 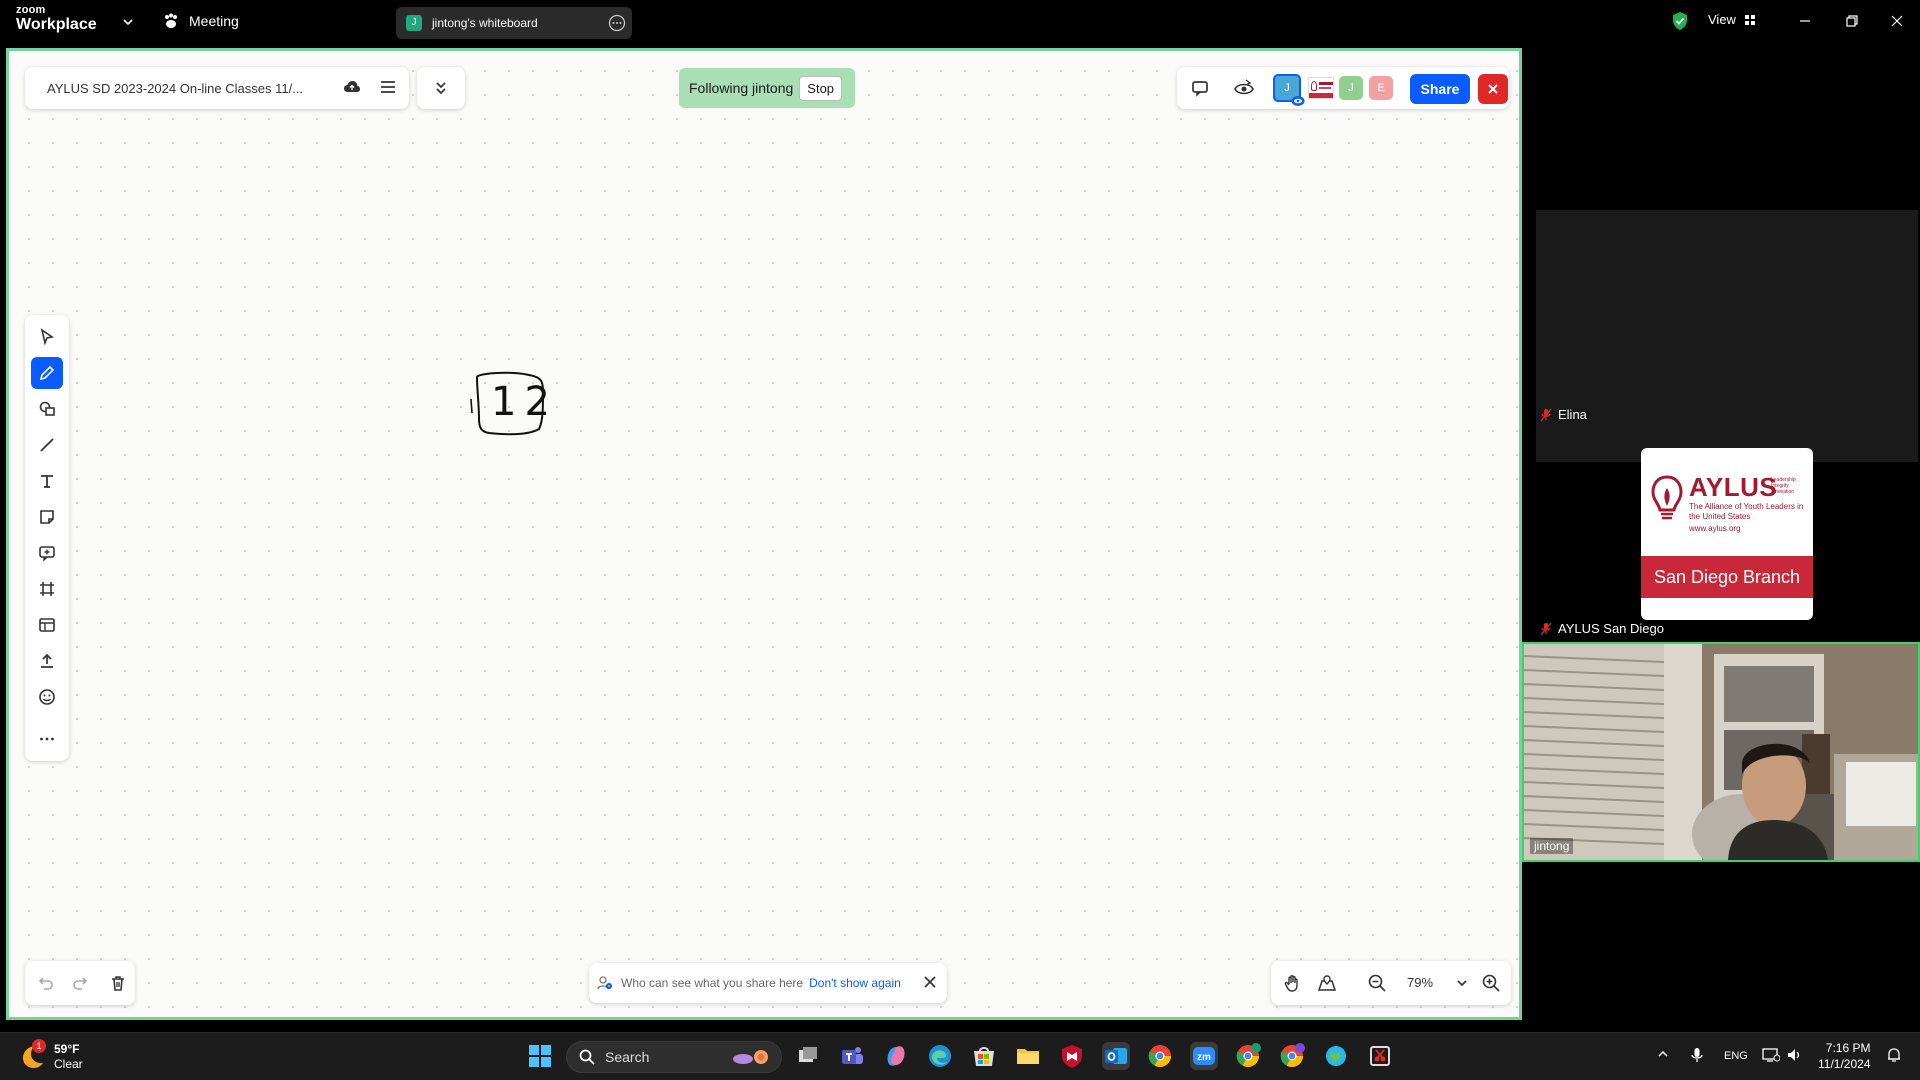 What do you see at coordinates (896, 1056) in the screenshot?
I see `copilot-icon` at bounding box center [896, 1056].